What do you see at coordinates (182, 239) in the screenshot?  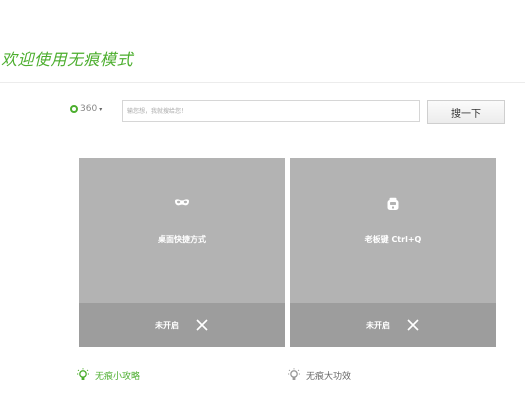 I see `desktop-shortcut-label: 桌面快捷方式` at bounding box center [182, 239].